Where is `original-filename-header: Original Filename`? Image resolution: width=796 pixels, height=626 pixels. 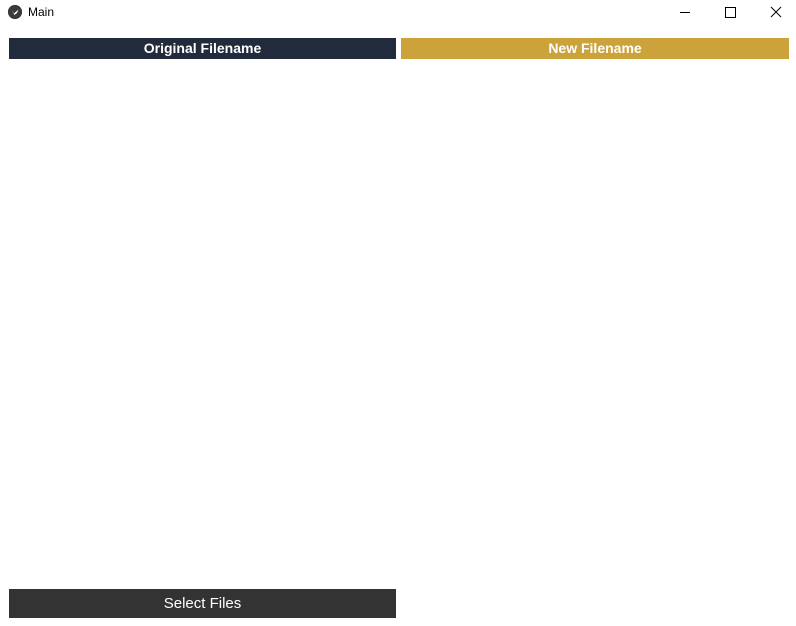 original-filename-header: Original Filename is located at coordinates (202, 48).